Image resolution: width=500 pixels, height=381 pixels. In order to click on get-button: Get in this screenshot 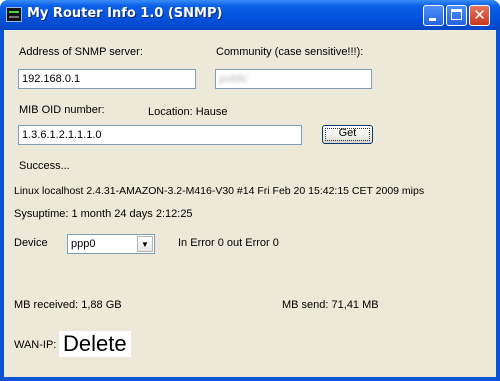, I will do `click(347, 134)`.